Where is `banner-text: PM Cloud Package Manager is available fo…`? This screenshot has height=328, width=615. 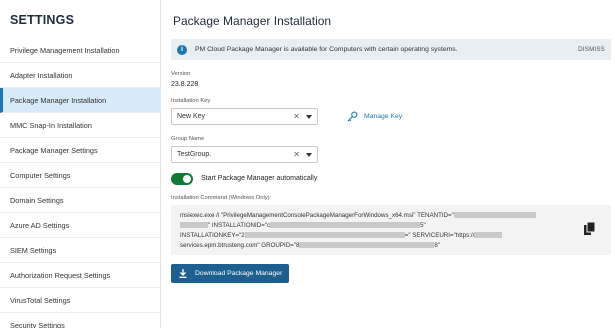 banner-text: PM Cloud Package Manager is available fo… is located at coordinates (326, 49).